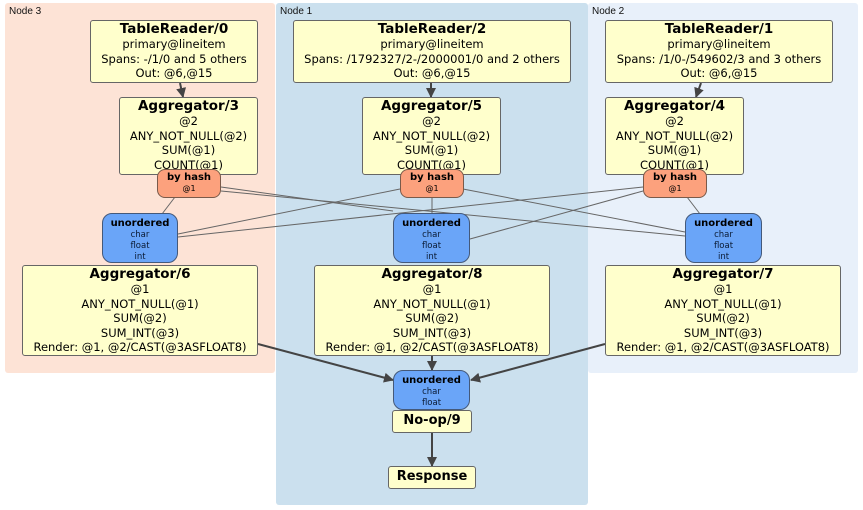  Describe the element at coordinates (431, 106) in the screenshot. I see `processor-title: Aggregator/5` at that location.